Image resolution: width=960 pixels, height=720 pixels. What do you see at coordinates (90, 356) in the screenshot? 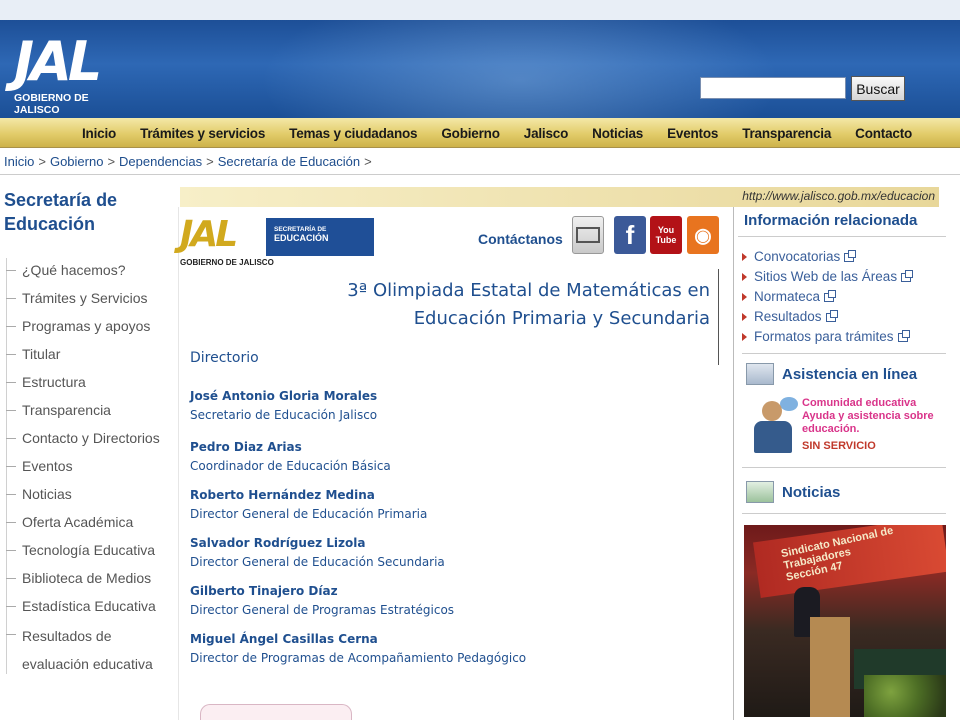
I see `sidebar-item-titular: Titular` at bounding box center [90, 356].